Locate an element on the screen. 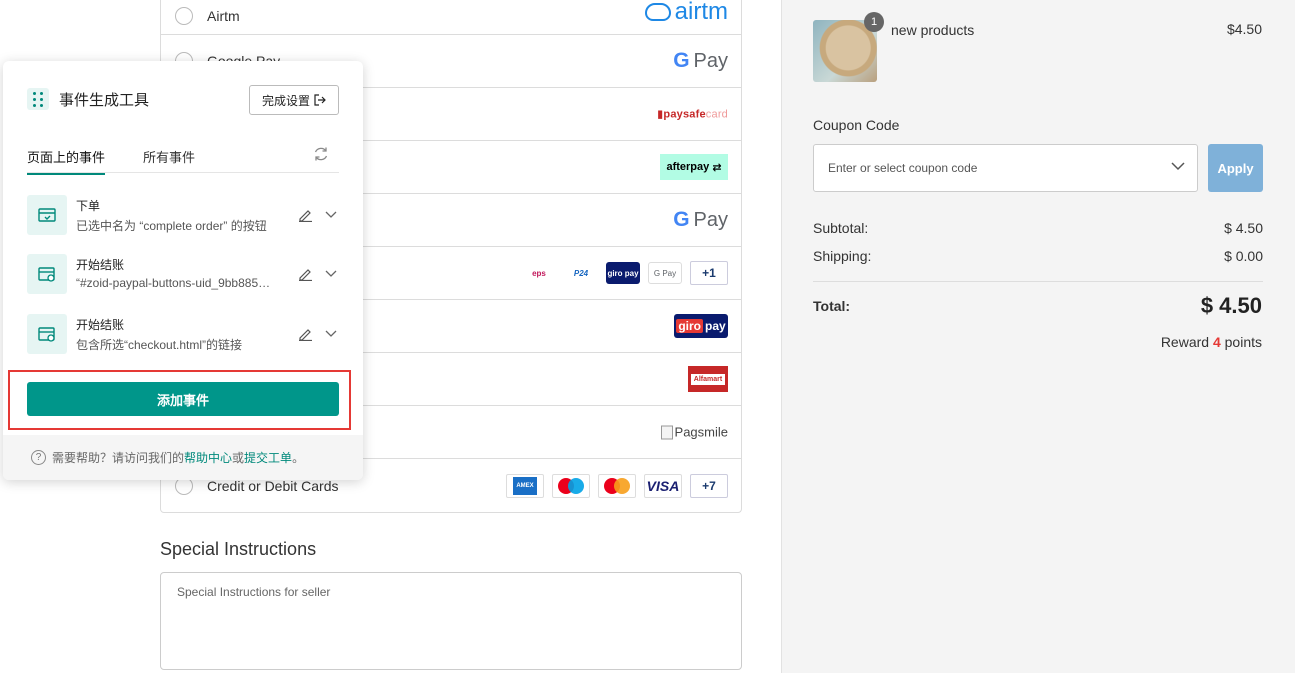 The width and height of the screenshot is (1295, 673). event-tabs: 页面上的事件 所有事件 is located at coordinates (183, 159).